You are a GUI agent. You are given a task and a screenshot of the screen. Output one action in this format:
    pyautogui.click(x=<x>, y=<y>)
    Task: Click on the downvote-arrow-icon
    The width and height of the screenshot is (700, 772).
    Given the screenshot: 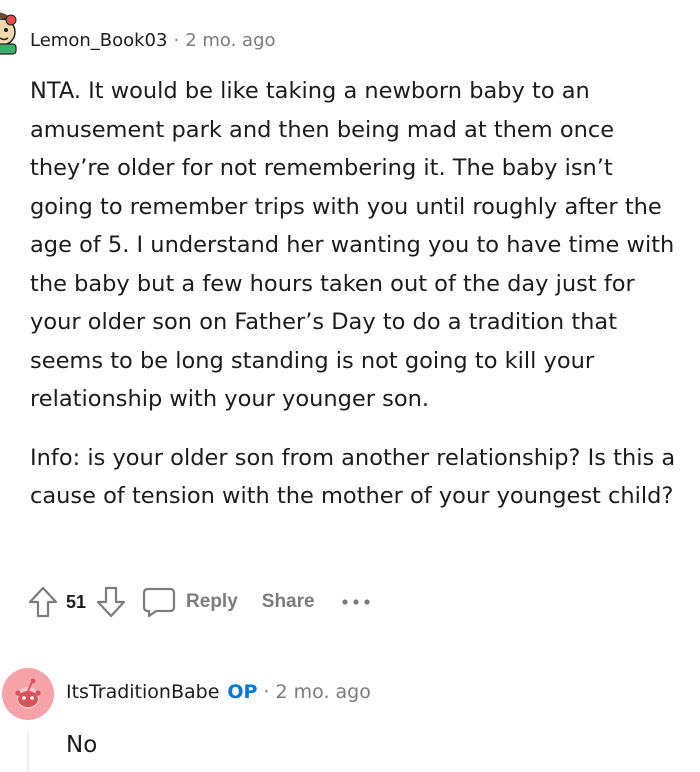 What is the action you would take?
    pyautogui.click(x=111, y=602)
    